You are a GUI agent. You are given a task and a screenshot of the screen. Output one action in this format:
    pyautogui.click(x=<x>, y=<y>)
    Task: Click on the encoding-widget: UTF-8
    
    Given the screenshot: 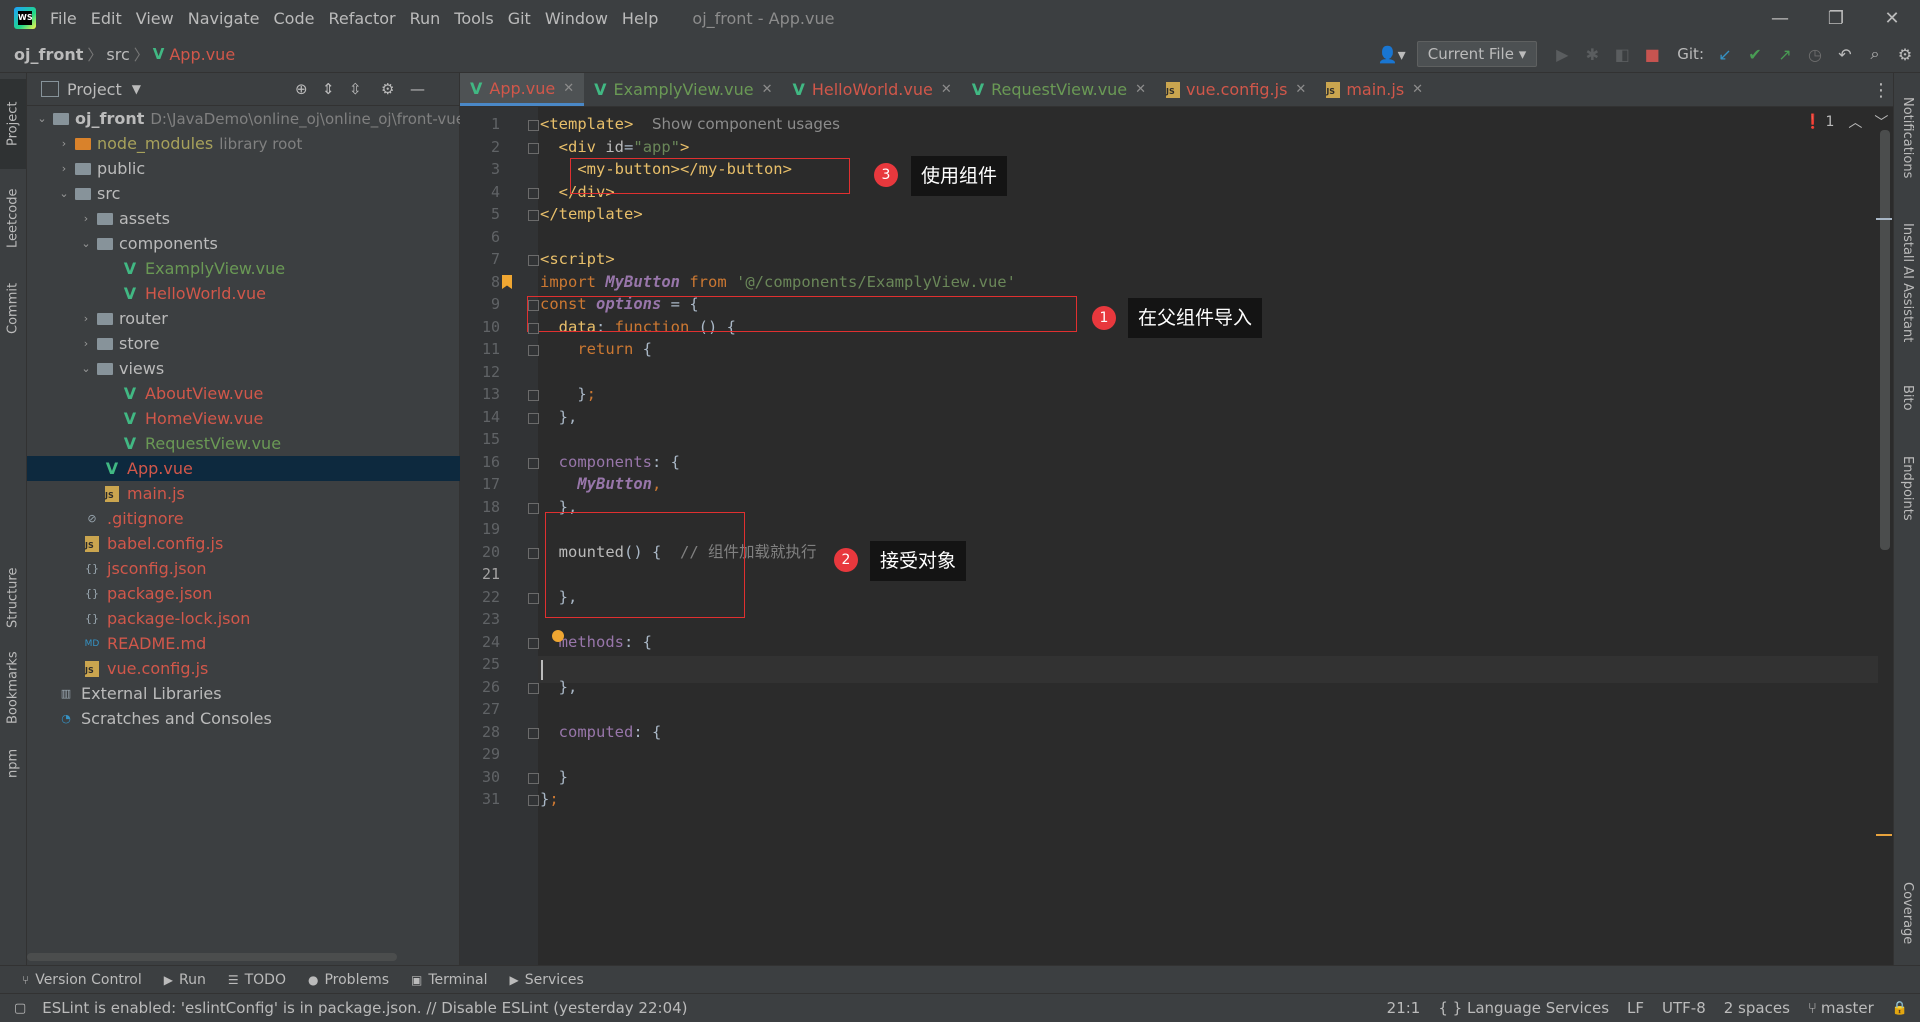 What is the action you would take?
    pyautogui.click(x=1684, y=1008)
    